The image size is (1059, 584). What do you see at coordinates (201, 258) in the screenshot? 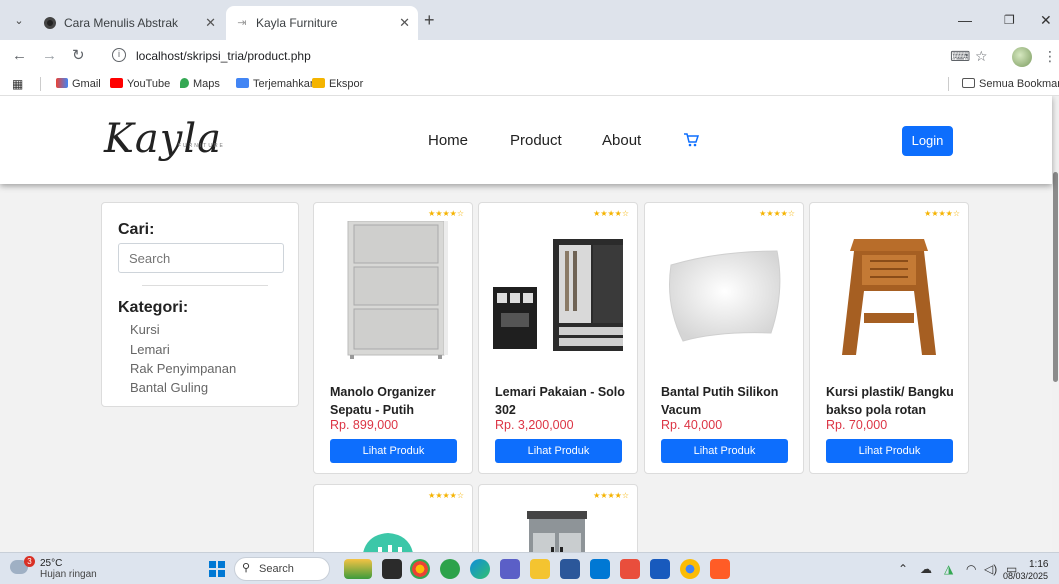
I see `search-input` at bounding box center [201, 258].